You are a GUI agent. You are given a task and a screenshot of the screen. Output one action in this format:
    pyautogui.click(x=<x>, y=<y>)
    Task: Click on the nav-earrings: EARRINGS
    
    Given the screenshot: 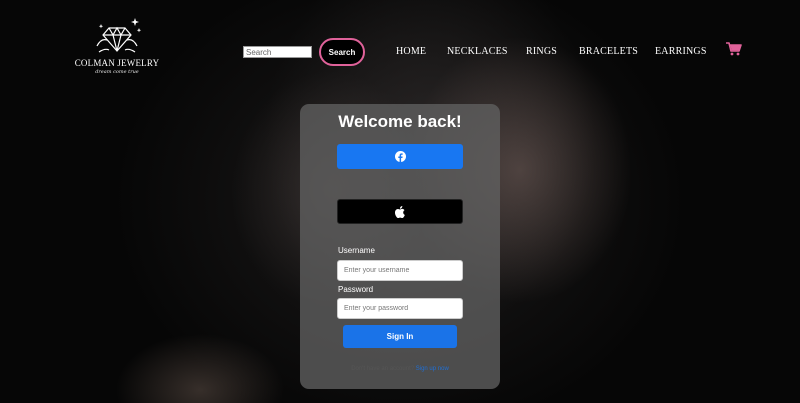 What is the action you would take?
    pyautogui.click(x=681, y=51)
    